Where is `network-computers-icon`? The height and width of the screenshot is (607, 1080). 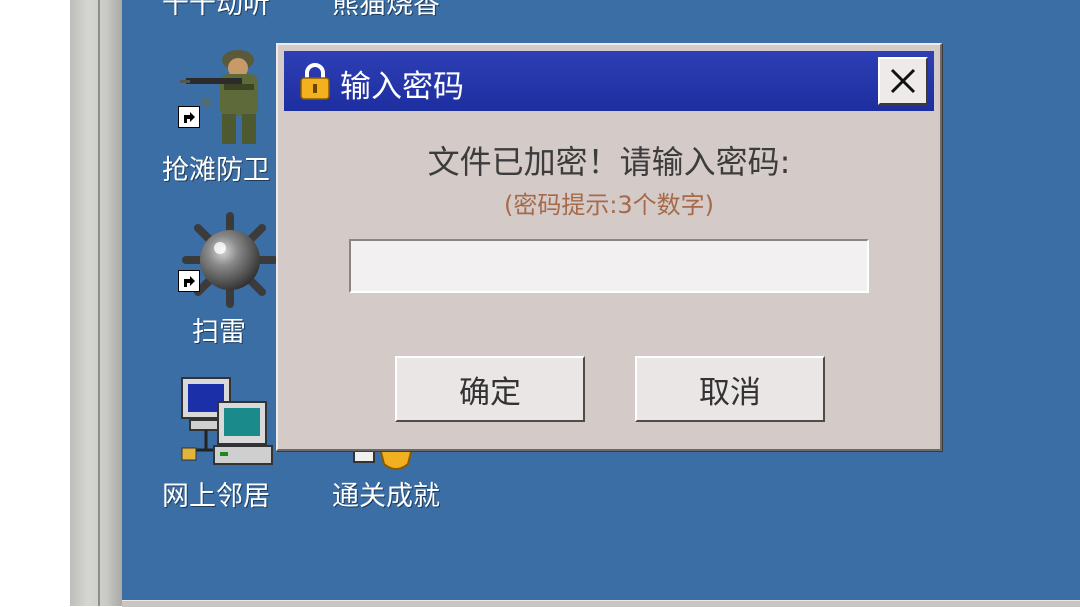
network-computers-icon is located at coordinates (227, 421).